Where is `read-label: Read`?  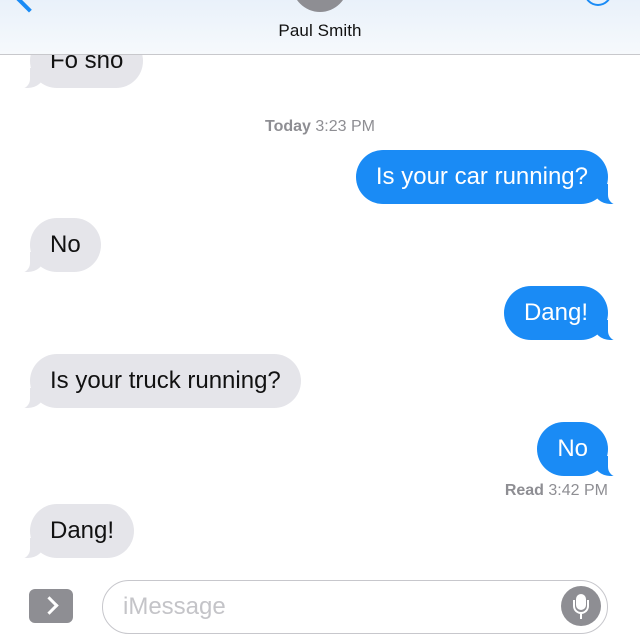 read-label: Read is located at coordinates (524, 490).